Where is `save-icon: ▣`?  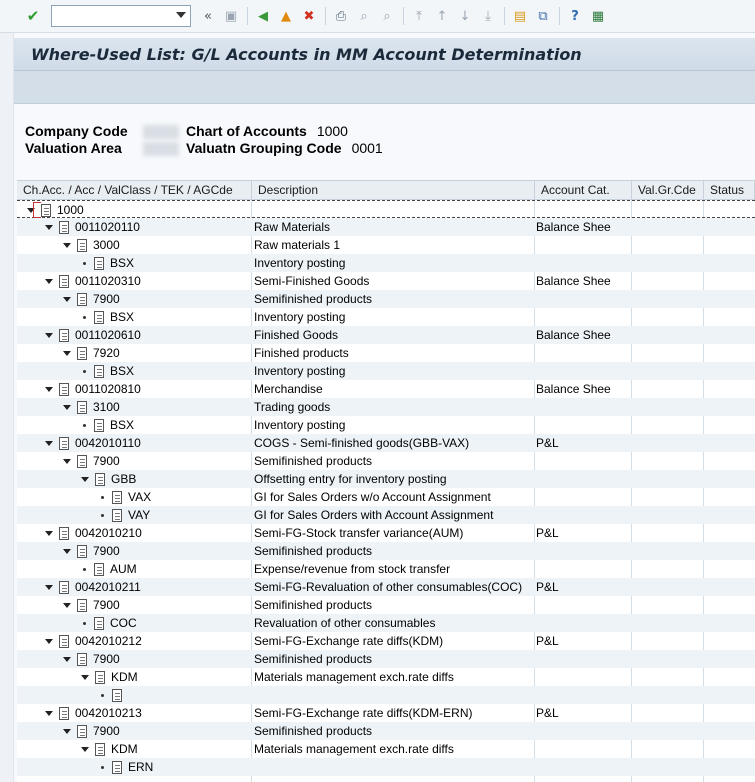 save-icon: ▣ is located at coordinates (231, 16).